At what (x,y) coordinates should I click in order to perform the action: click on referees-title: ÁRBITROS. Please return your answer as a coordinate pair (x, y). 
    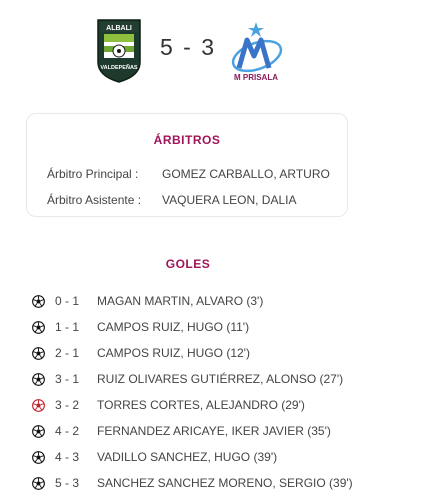
    Looking at the image, I should click on (187, 140).